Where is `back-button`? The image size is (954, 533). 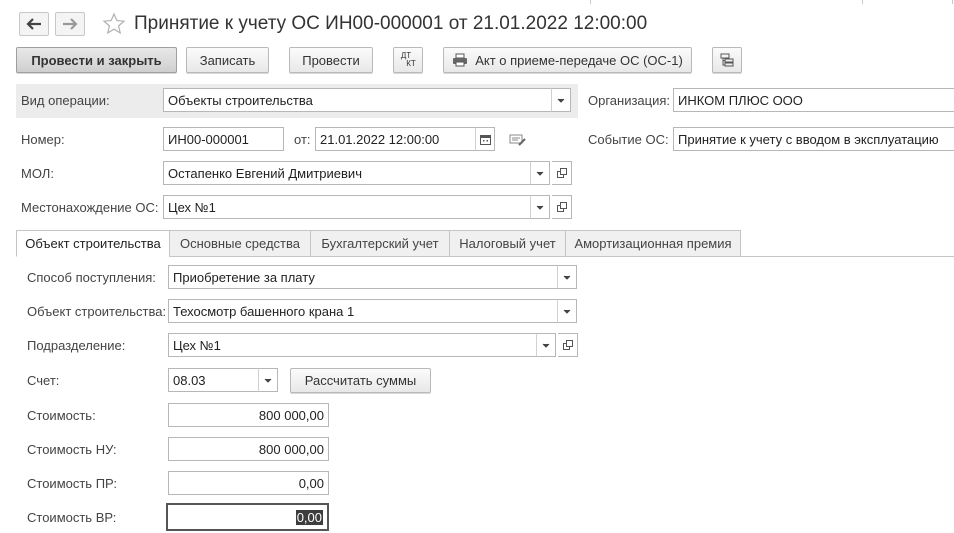
back-button is located at coordinates (34, 24).